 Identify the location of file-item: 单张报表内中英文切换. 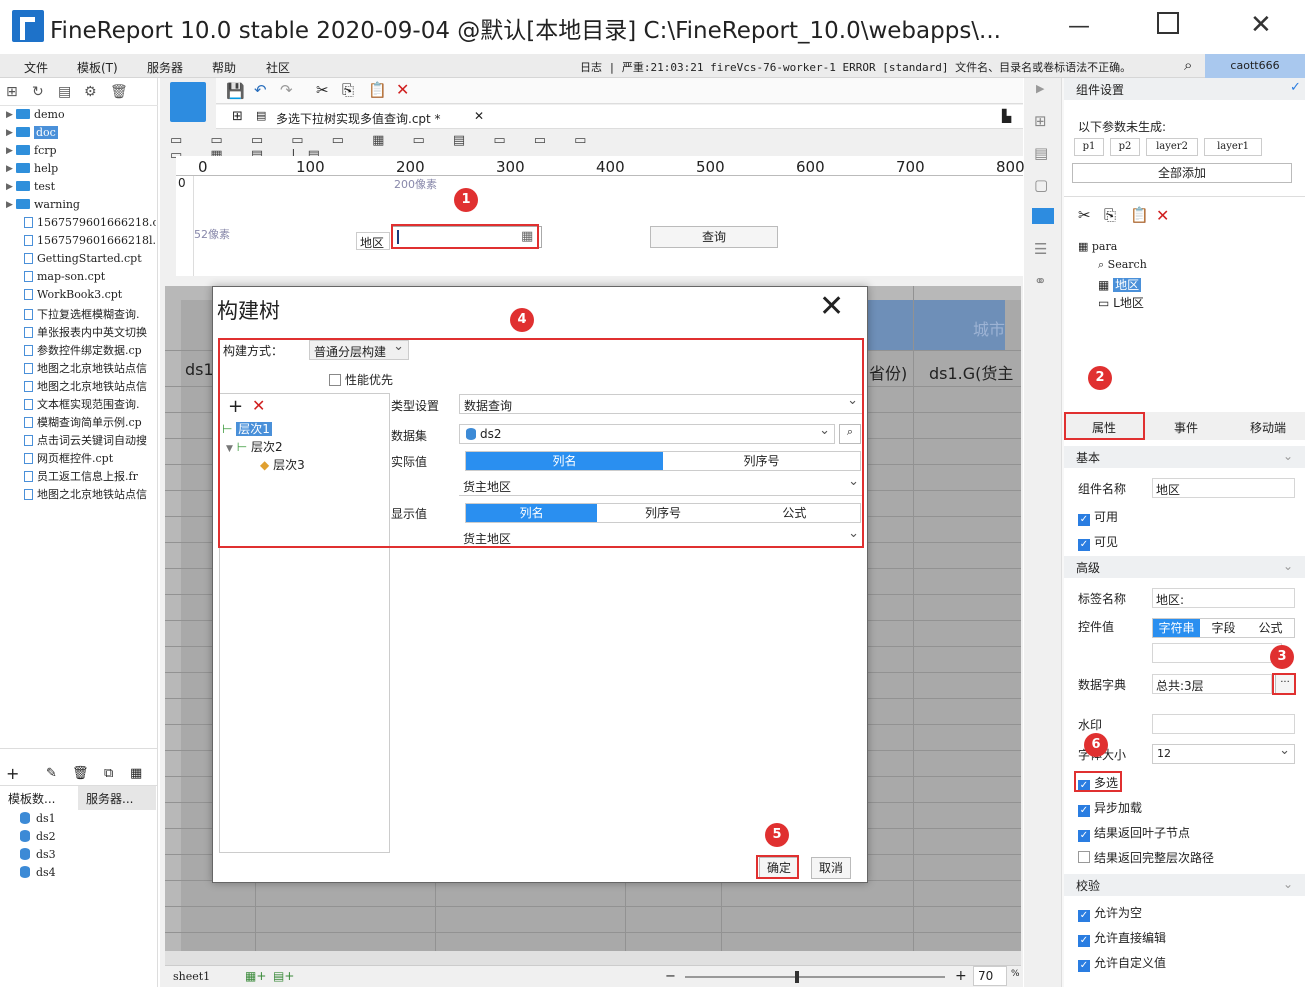
(81, 333).